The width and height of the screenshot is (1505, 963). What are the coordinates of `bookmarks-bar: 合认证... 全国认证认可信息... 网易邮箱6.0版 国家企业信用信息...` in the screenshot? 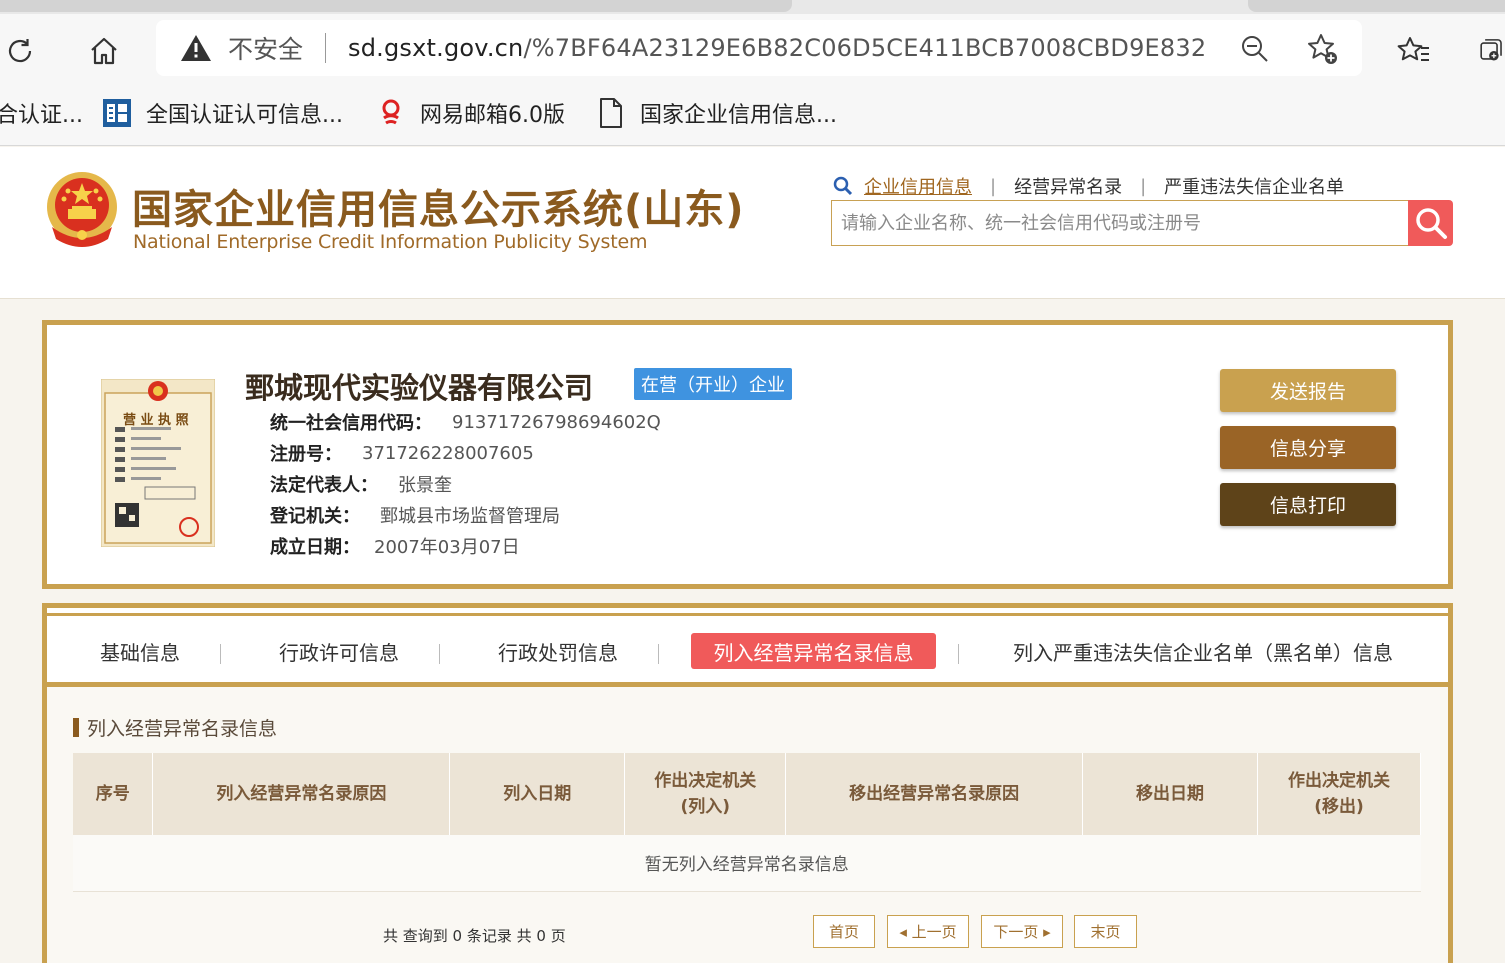 It's located at (752, 116).